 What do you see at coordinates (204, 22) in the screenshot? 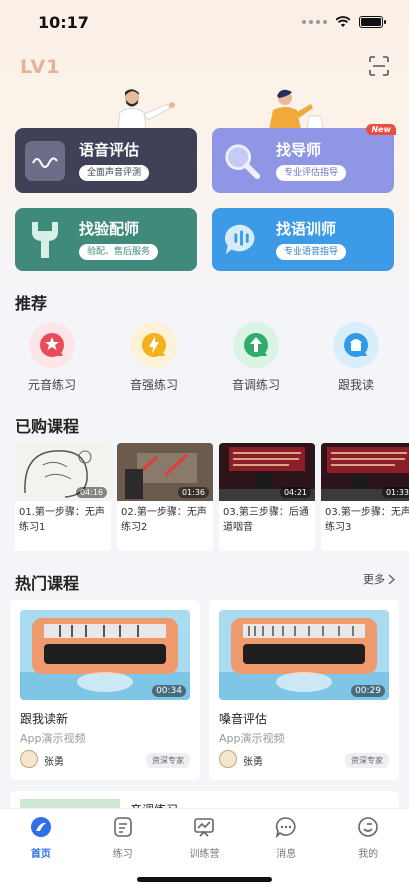
I see `status-bar: 10:17` at bounding box center [204, 22].